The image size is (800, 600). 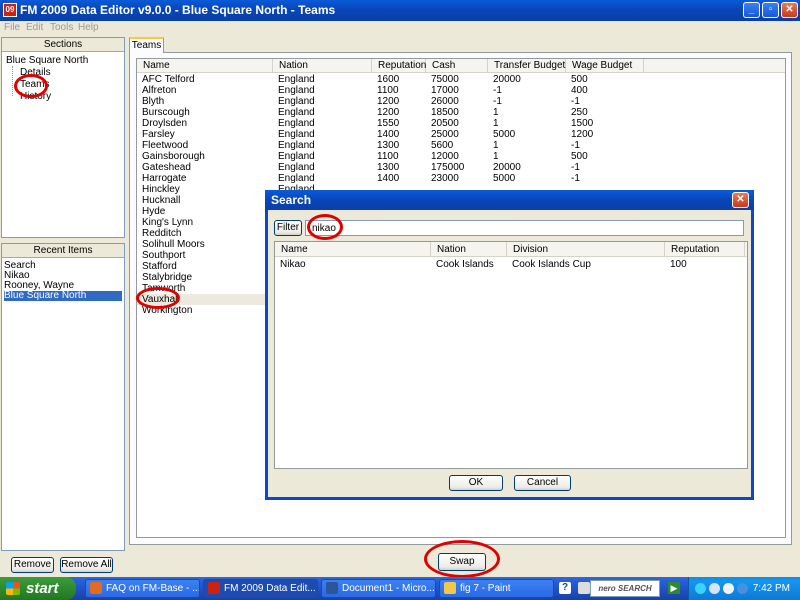 I want to click on remove-all-button: Remove All, so click(x=86, y=565).